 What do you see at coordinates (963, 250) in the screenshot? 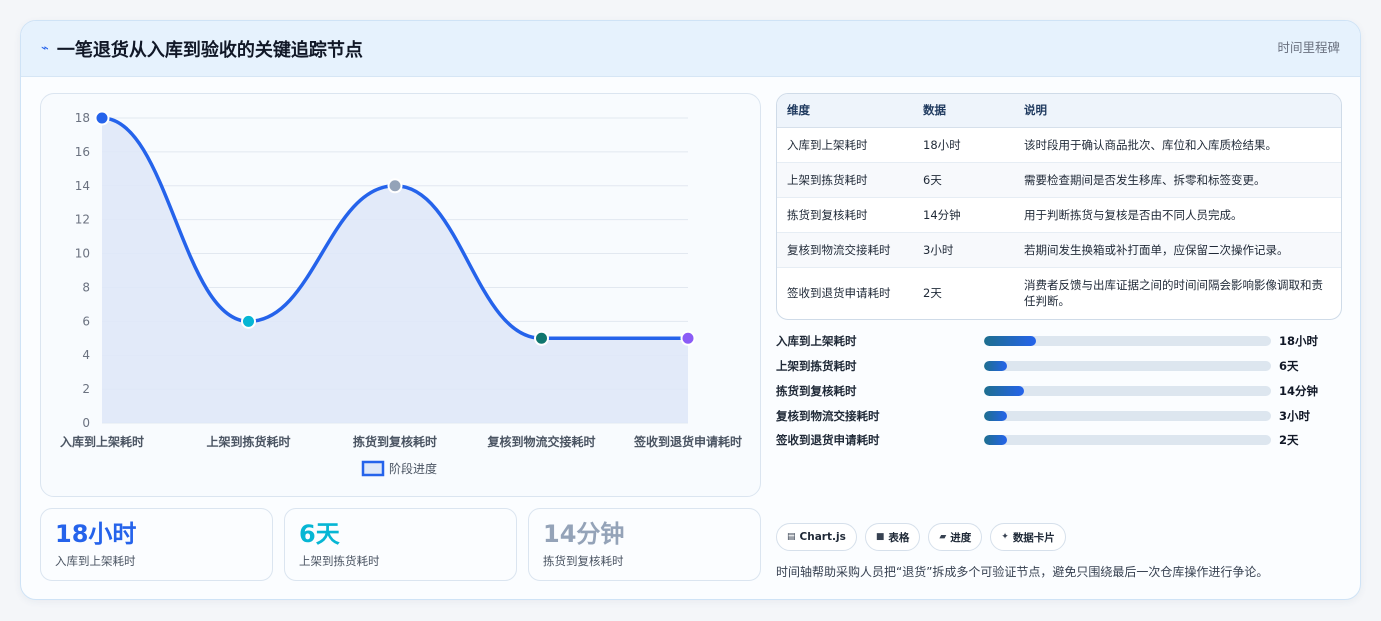
I see `table-cell: 3小时` at bounding box center [963, 250].